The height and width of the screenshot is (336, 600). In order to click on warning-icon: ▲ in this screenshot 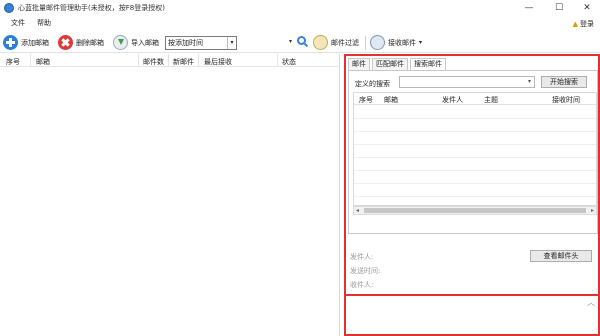, I will do `click(575, 24)`.